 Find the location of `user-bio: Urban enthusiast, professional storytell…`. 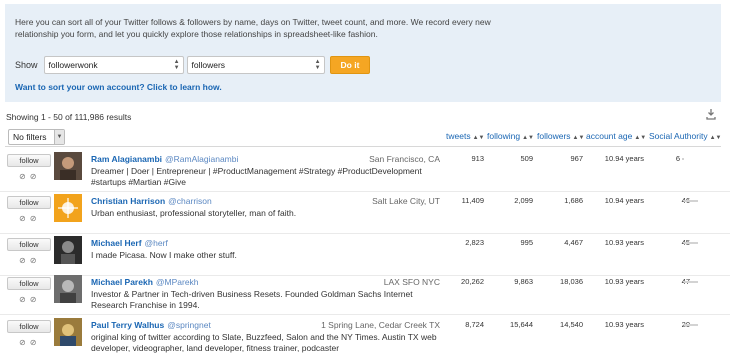

user-bio: Urban enthusiast, professional storytell… is located at coordinates (194, 213).